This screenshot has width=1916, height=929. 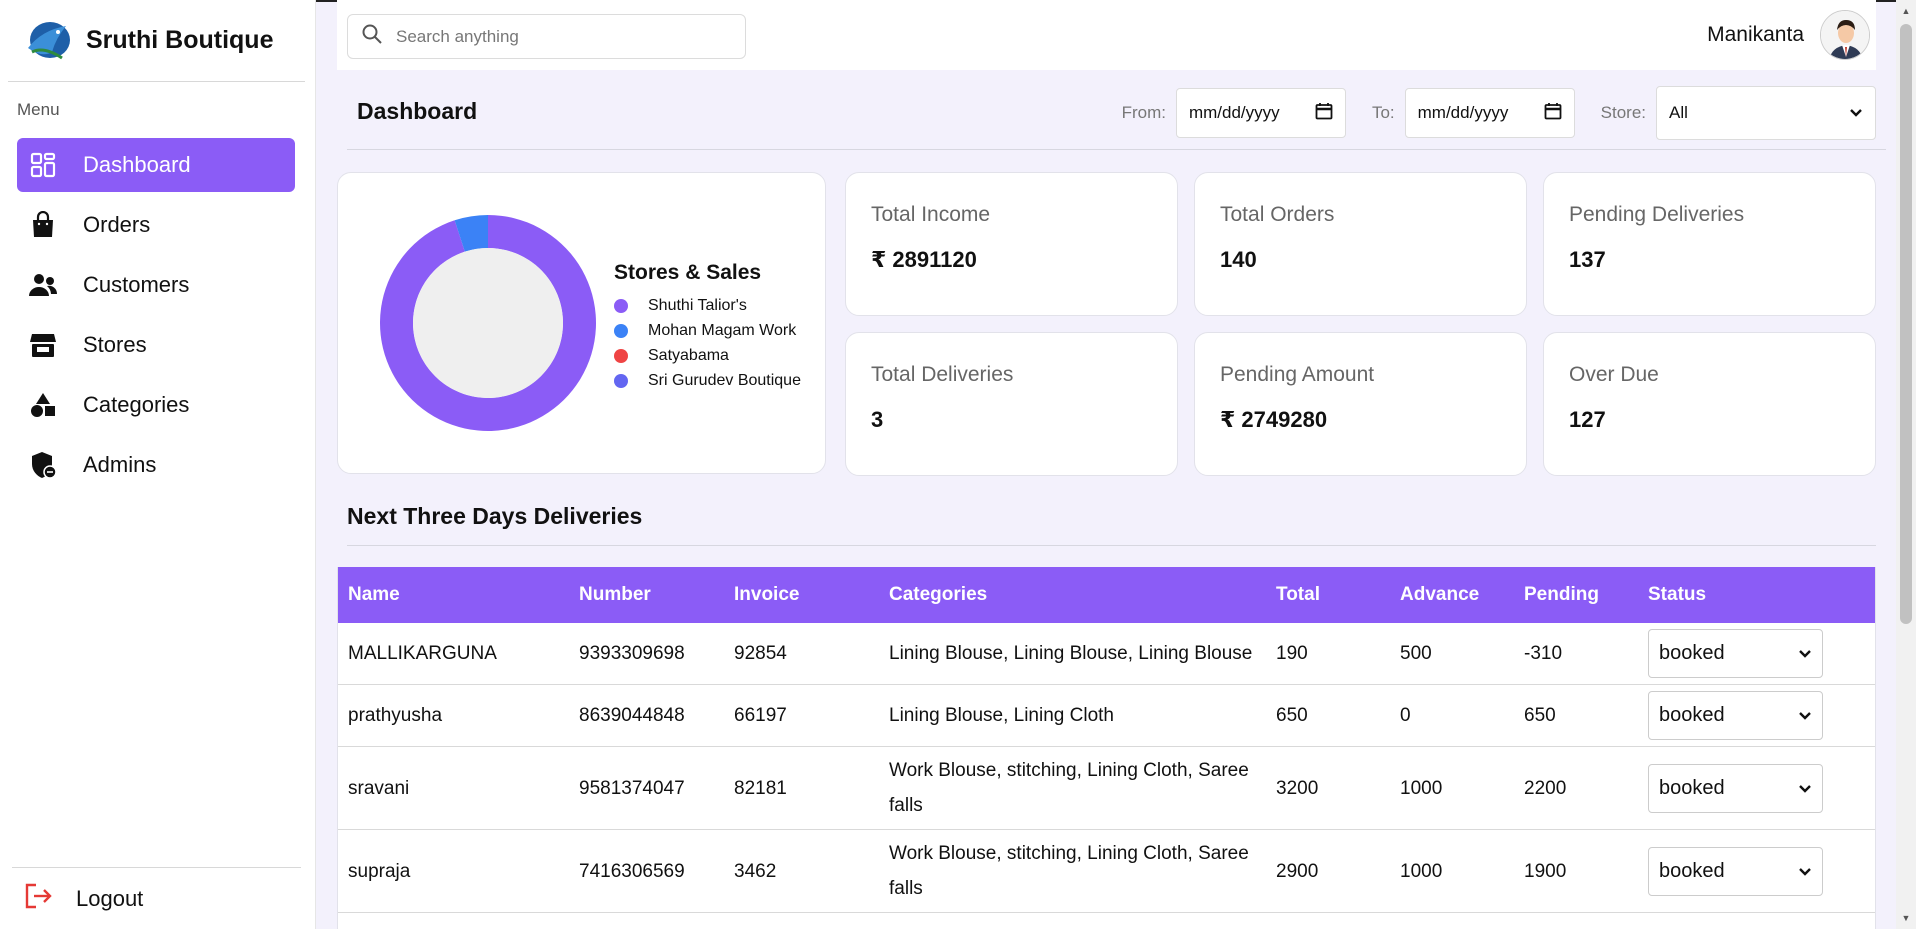 What do you see at coordinates (1111, 545) in the screenshot?
I see `section-divider` at bounding box center [1111, 545].